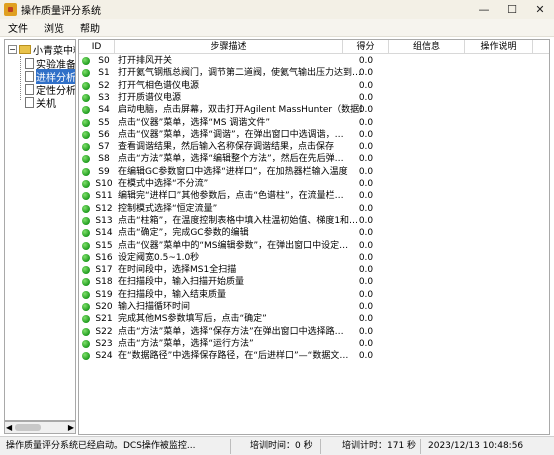 Image resolution: width=554 pixels, height=455 pixels. What do you see at coordinates (314, 61) in the screenshot?
I see `table-row: S0 打开排风开关 0.0` at bounding box center [314, 61].